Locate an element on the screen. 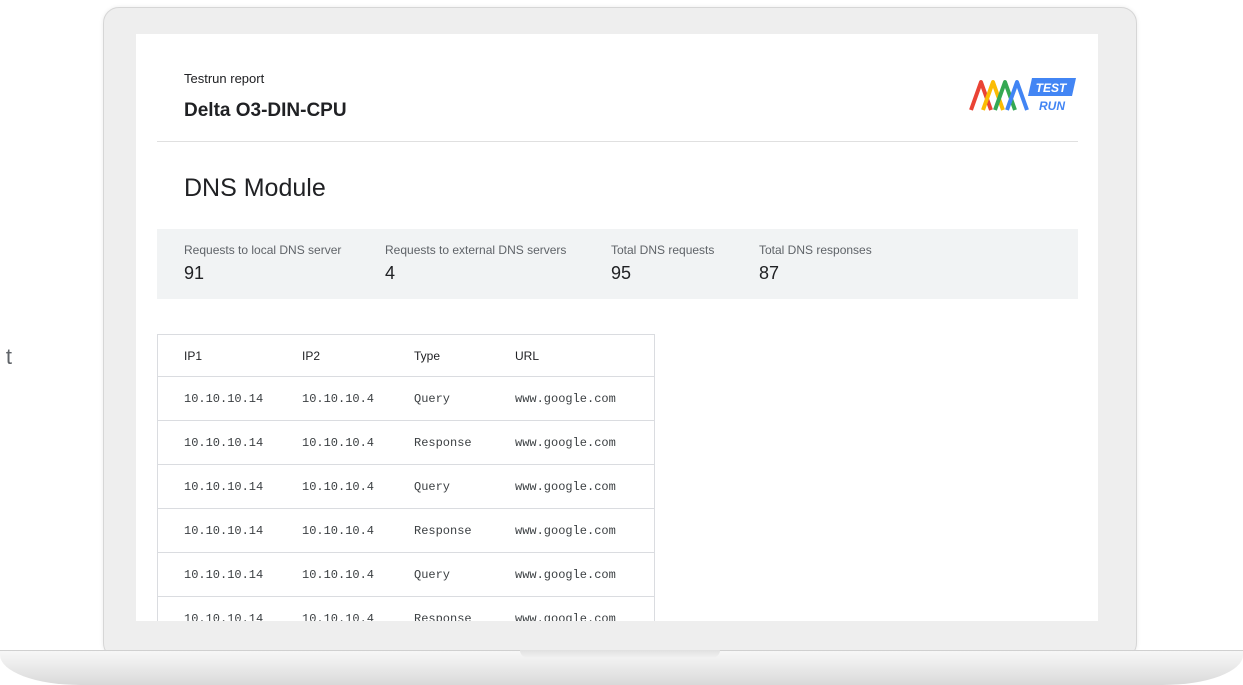 Image resolution: width=1243 pixels, height=685 pixels. report-label: Testrun report is located at coordinates (224, 78).